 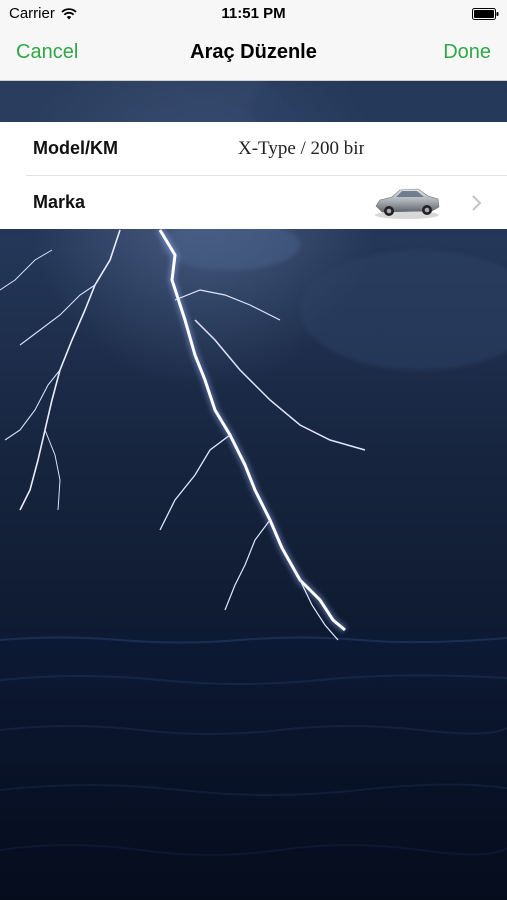 What do you see at coordinates (301, 149) in the screenshot?
I see `model-km-field` at bounding box center [301, 149].